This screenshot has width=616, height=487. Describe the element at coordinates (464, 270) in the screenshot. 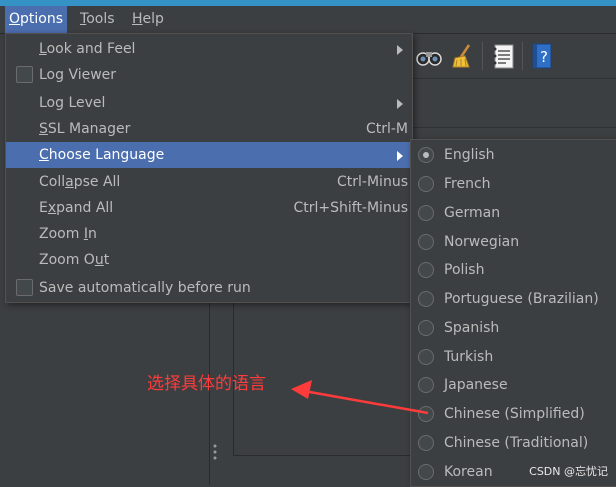

I see `language-label: Polish` at that location.